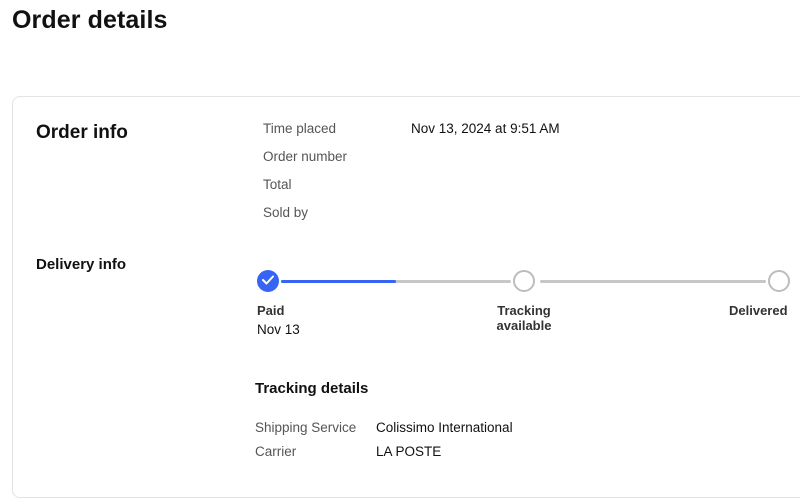 This screenshot has width=800, height=498. Describe the element at coordinates (300, 128) in the screenshot. I see `time-placed-label: Time placed` at that location.